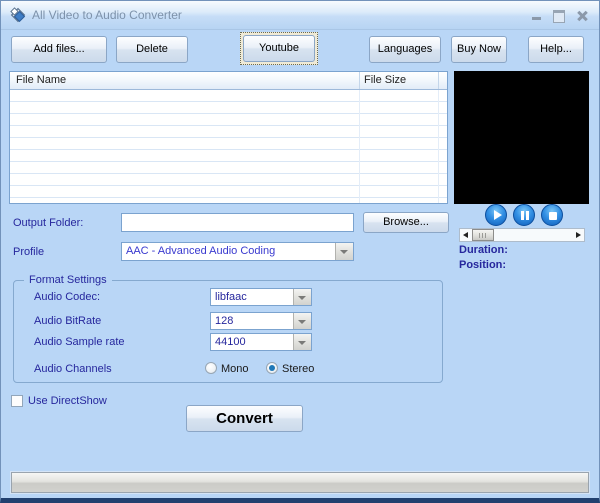 The width and height of the screenshot is (600, 503). Describe the element at coordinates (237, 222) in the screenshot. I see `output-folder-input` at that location.